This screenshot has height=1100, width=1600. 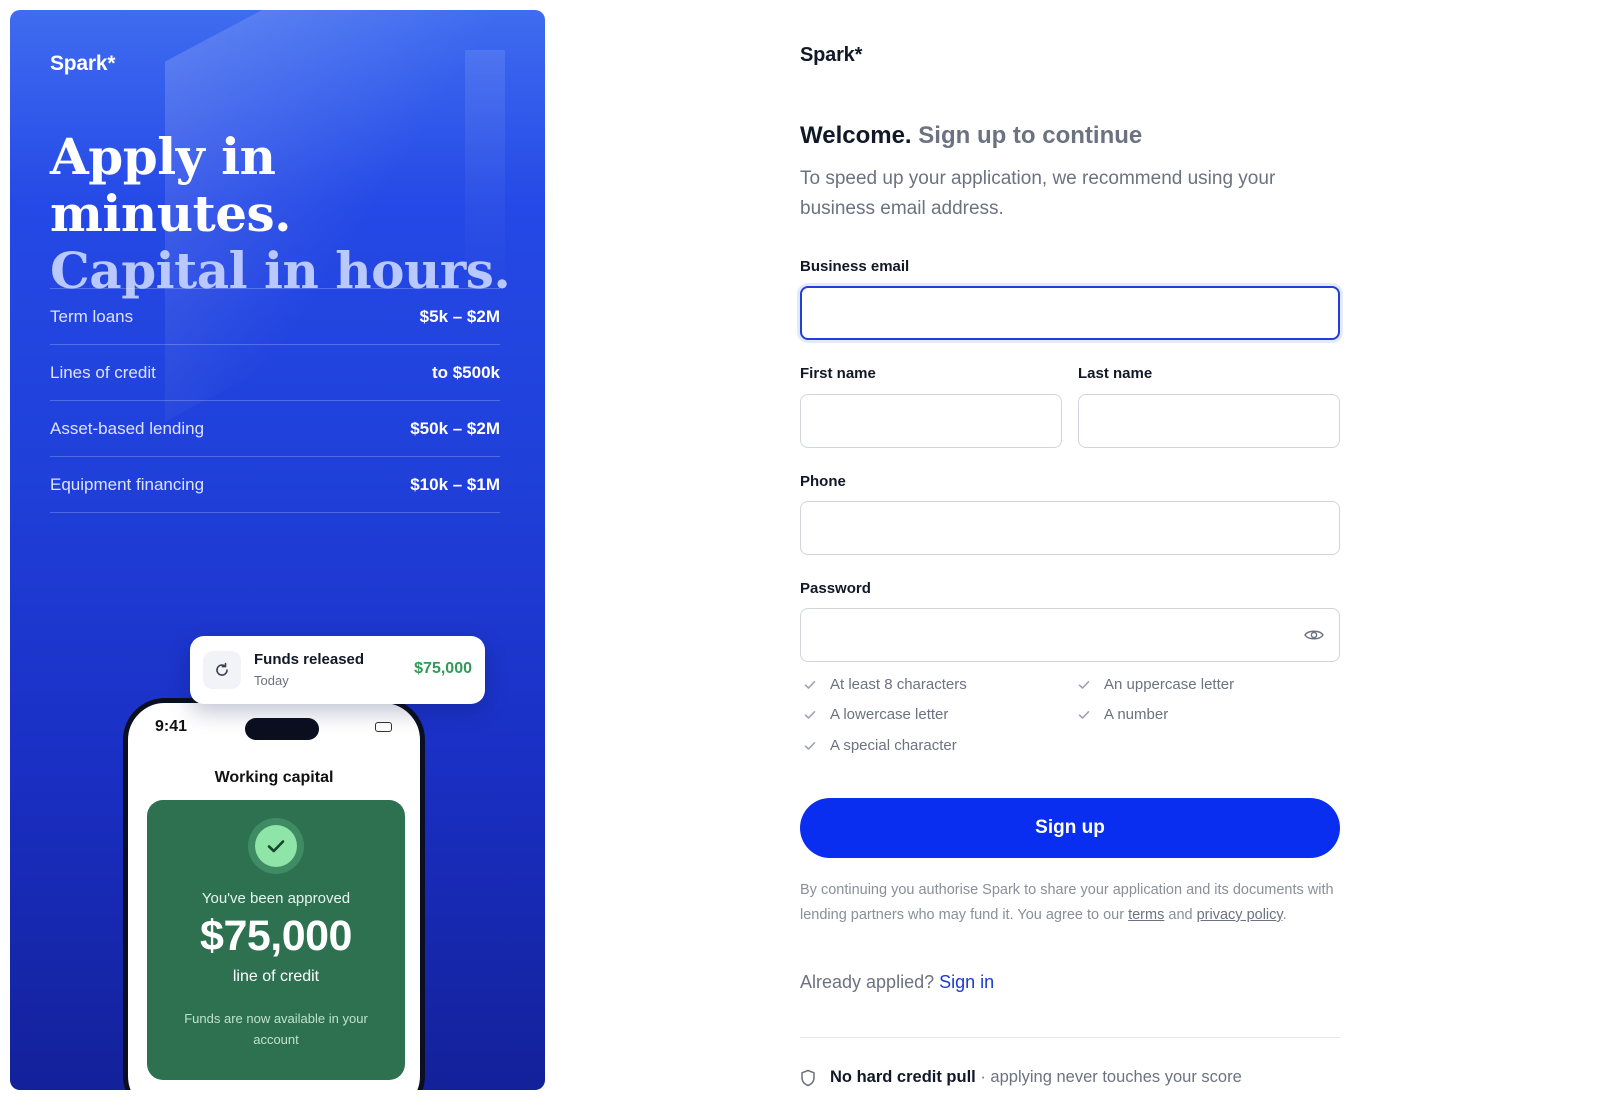 I want to click on requirement-label: A special character, so click(x=893, y=745).